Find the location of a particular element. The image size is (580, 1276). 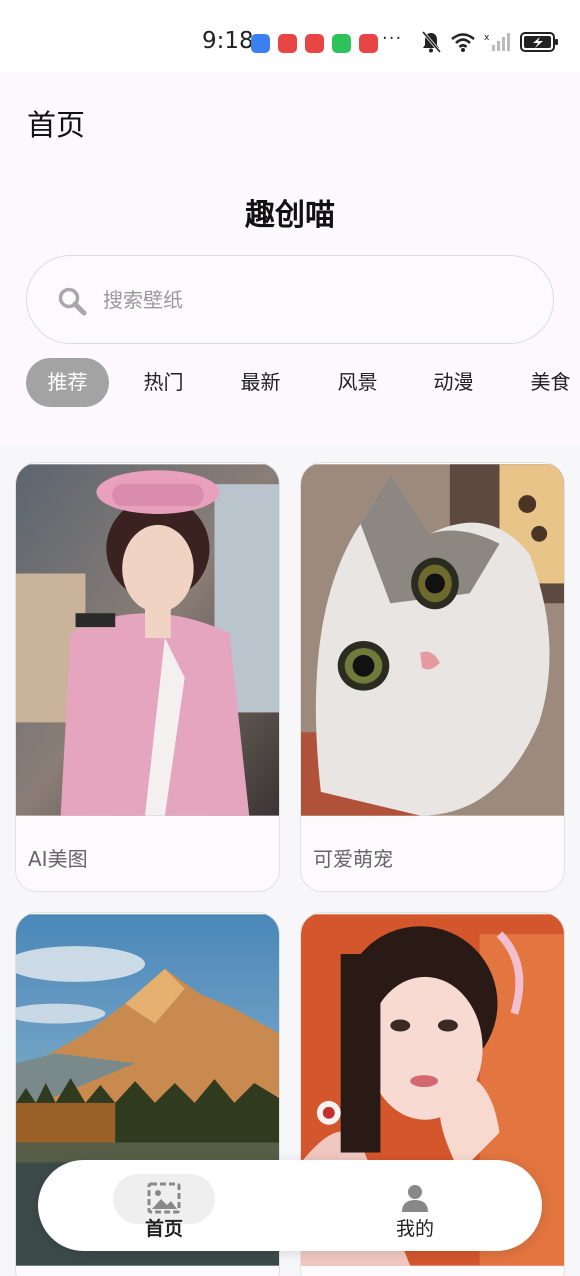

nav-profile-label: 我的 is located at coordinates (414, 1229).